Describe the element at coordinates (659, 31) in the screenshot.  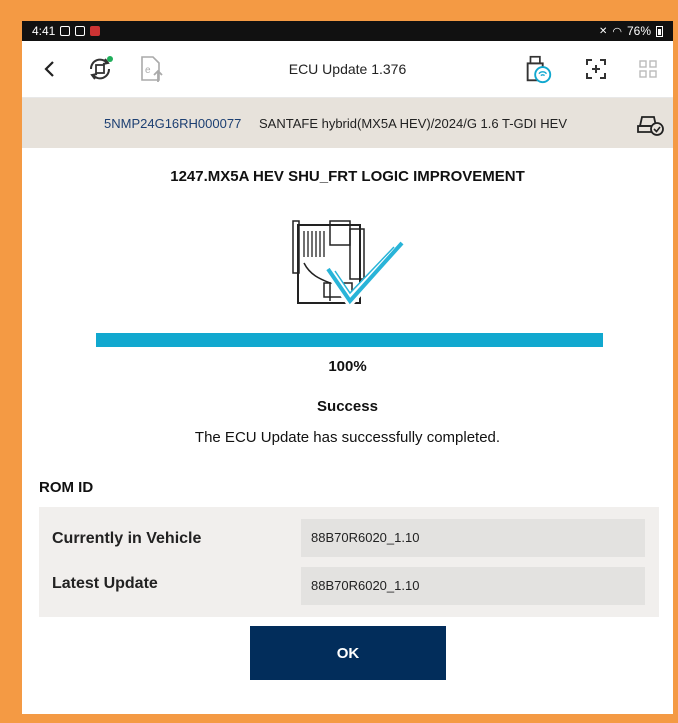
I see `battery-icon` at that location.